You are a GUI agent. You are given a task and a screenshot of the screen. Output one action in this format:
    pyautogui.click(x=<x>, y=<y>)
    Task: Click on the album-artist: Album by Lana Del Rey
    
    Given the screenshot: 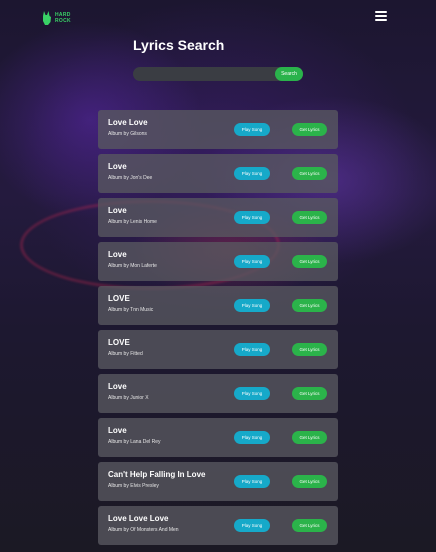 What is the action you would take?
    pyautogui.click(x=134, y=442)
    